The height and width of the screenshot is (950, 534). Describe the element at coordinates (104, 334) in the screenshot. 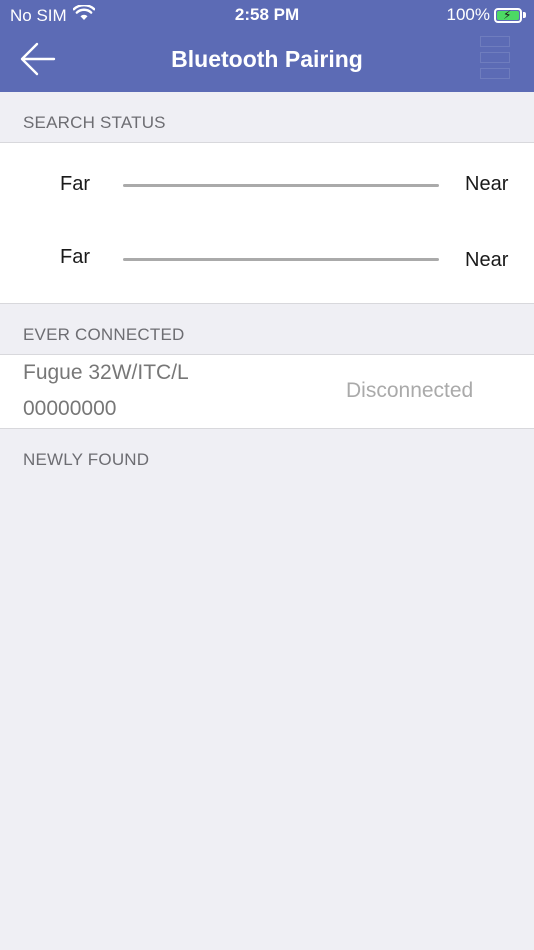

I see `section-label: EVER CONNECTED` at that location.